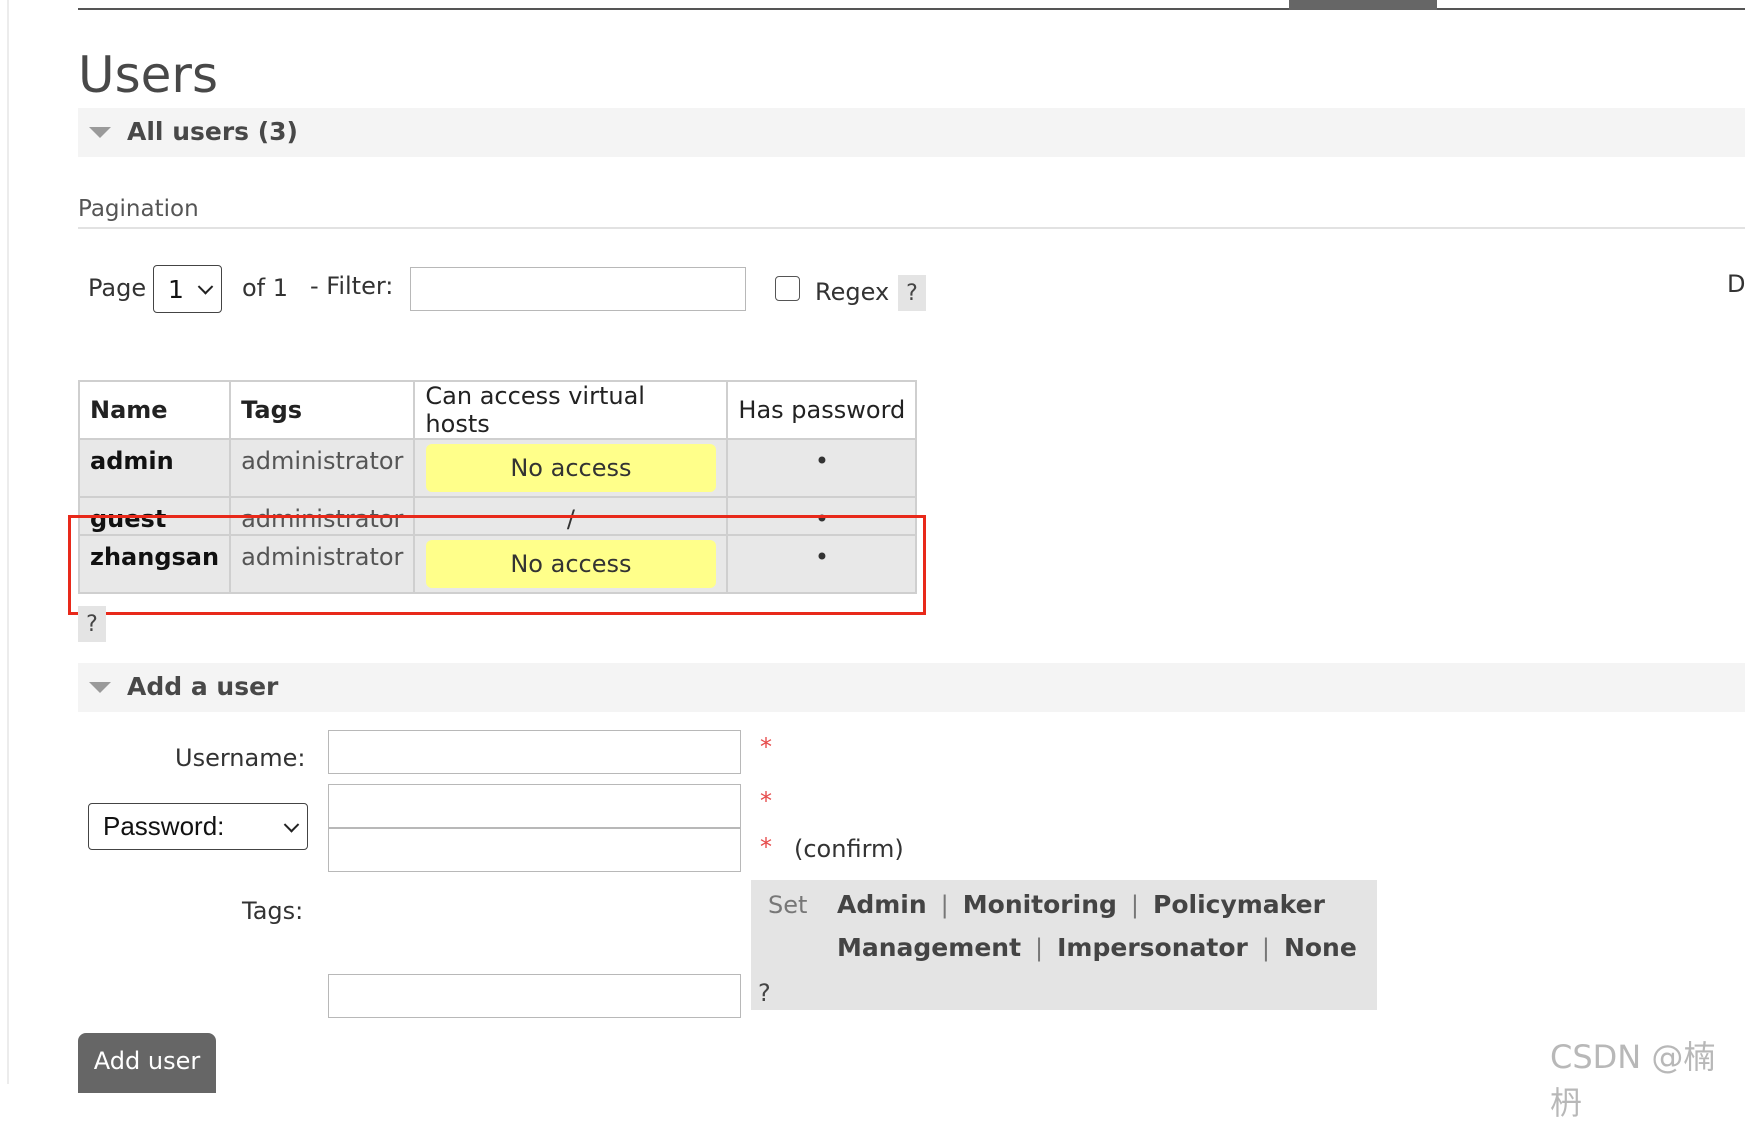  What do you see at coordinates (534, 850) in the screenshot?
I see `password-confirm-input` at bounding box center [534, 850].